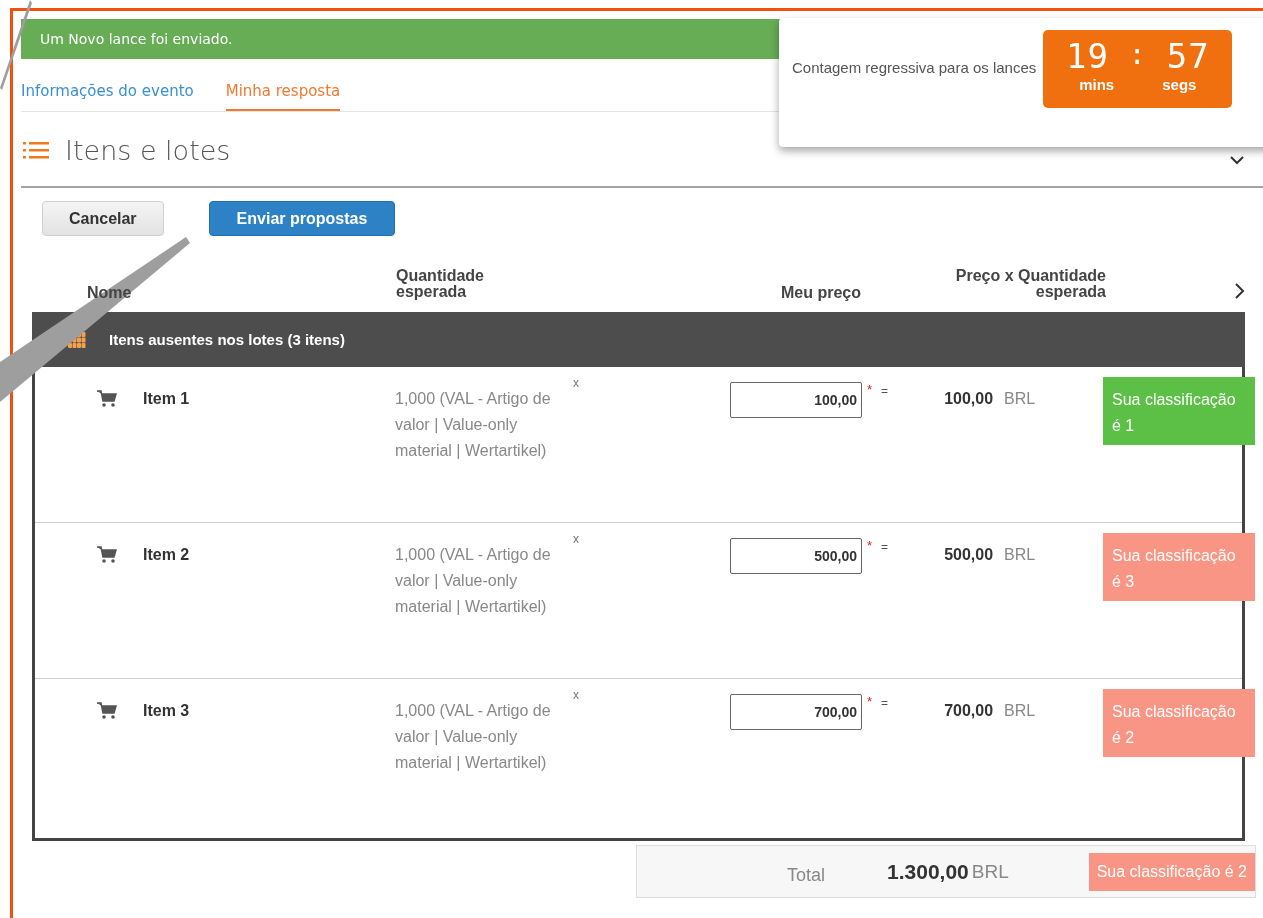  Describe the element at coordinates (968, 399) in the screenshot. I see `line-total: 100,00` at that location.